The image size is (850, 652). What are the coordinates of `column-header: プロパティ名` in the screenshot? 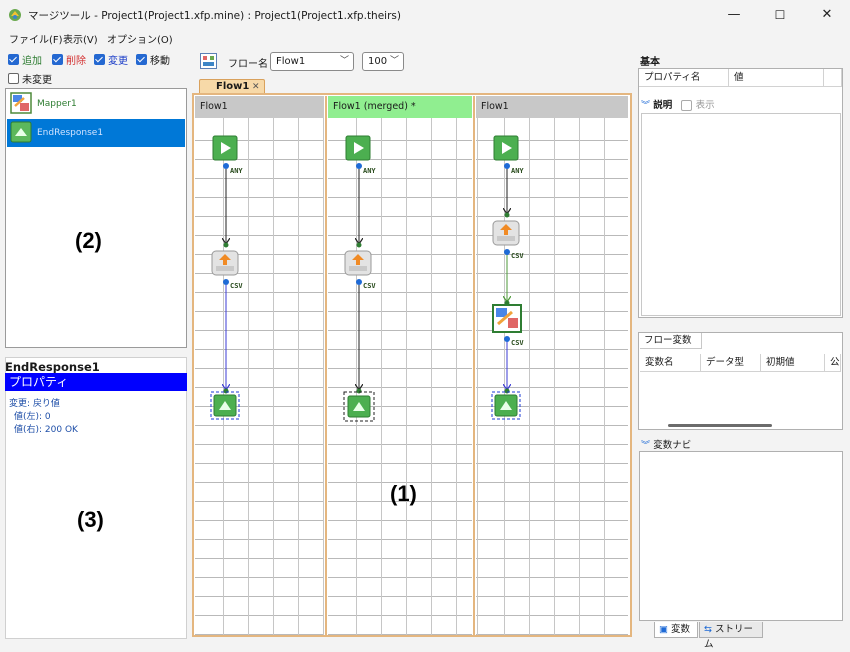 It's located at (684, 78).